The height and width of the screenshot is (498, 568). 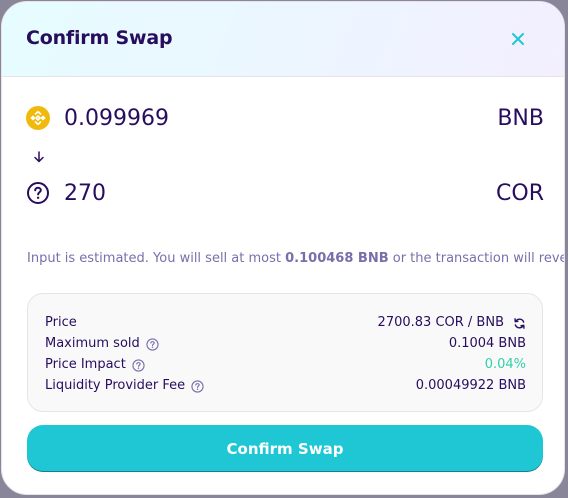 I want to click on input-token-row: 0.099969 BNB, so click(x=285, y=119).